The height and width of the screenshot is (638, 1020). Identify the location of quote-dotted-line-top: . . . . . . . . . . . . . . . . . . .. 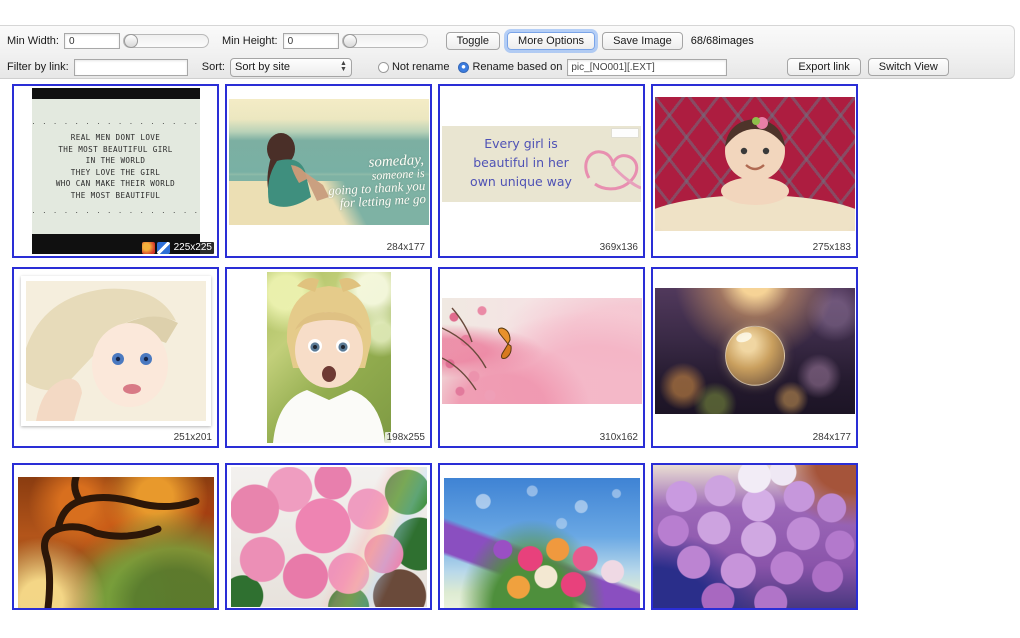
(115, 122).